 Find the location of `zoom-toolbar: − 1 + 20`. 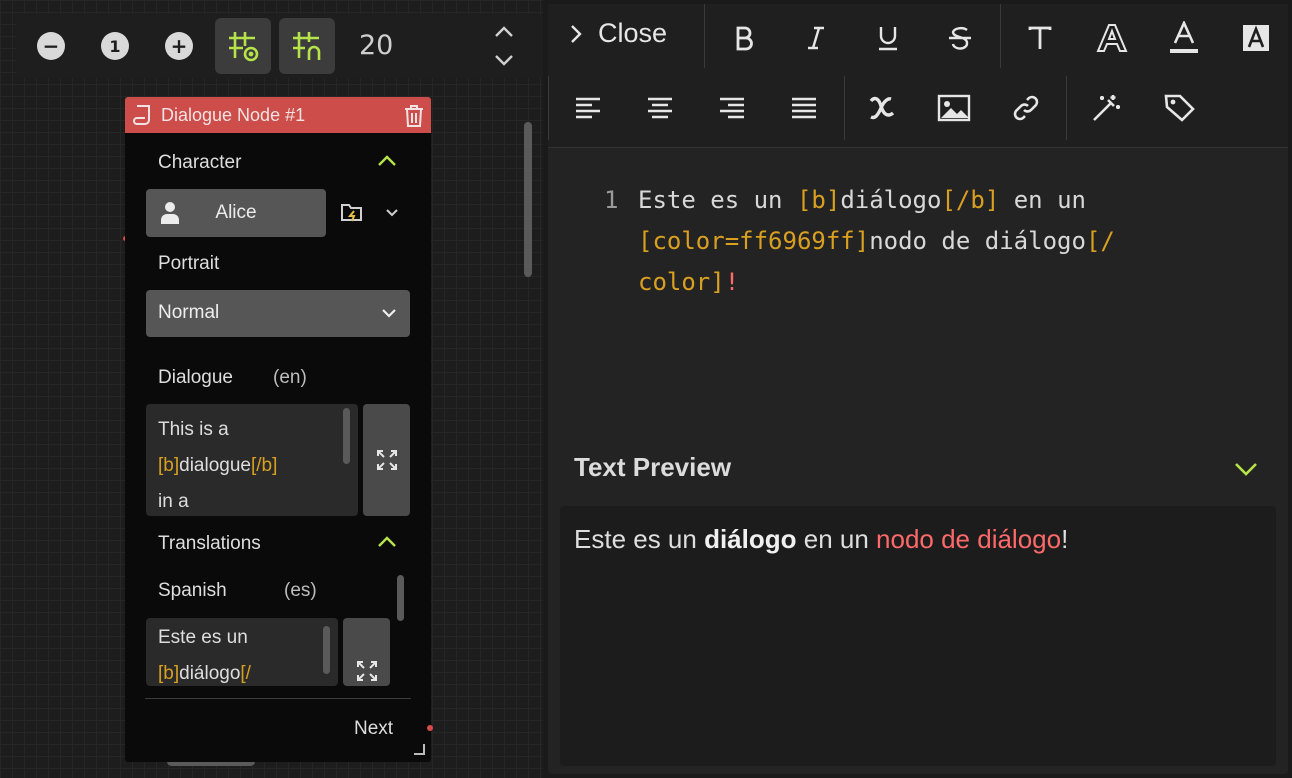

zoom-toolbar: − 1 + 20 is located at coordinates (279, 46).